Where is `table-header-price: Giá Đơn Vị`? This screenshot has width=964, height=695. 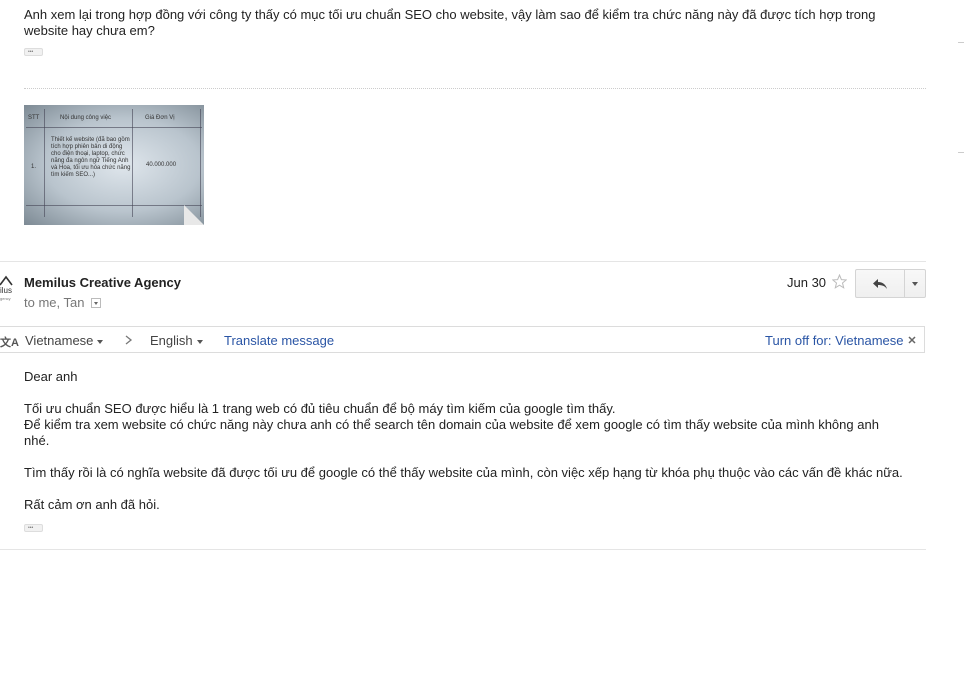 table-header-price: Giá Đơn Vị is located at coordinates (160, 118).